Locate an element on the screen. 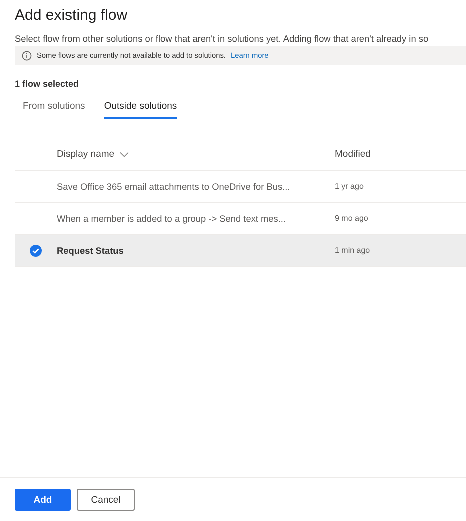  column-header-label: Display name is located at coordinates (86, 154).